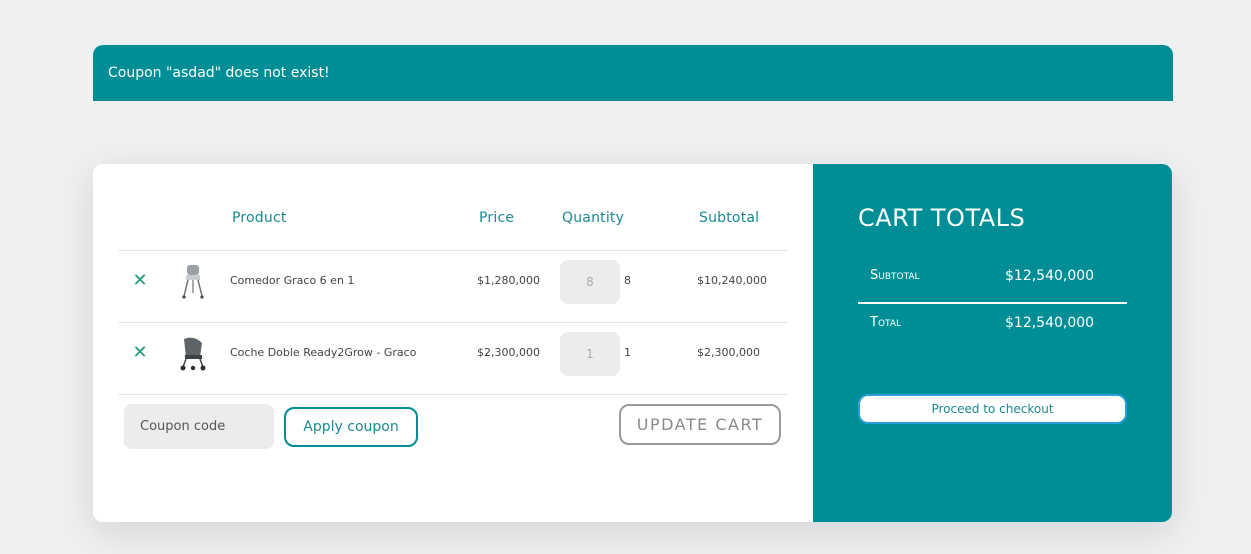 The height and width of the screenshot is (554, 1251). What do you see at coordinates (732, 280) in the screenshot?
I see `row-subtotal: $10,240,000` at bounding box center [732, 280].